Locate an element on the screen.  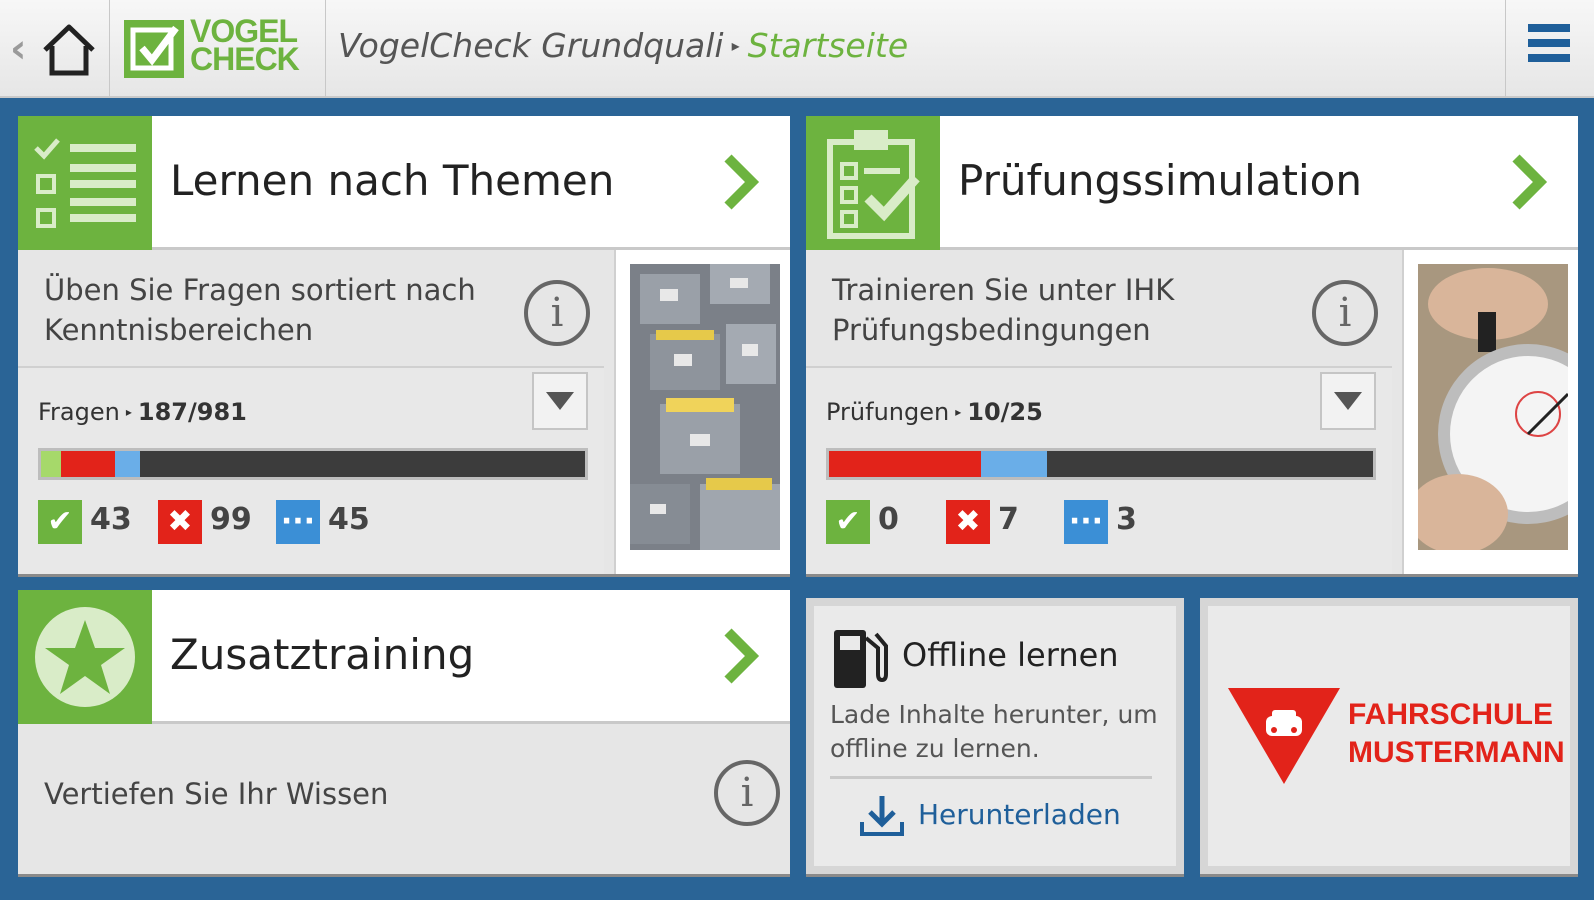
topics-dropdown-button is located at coordinates (560, 401).